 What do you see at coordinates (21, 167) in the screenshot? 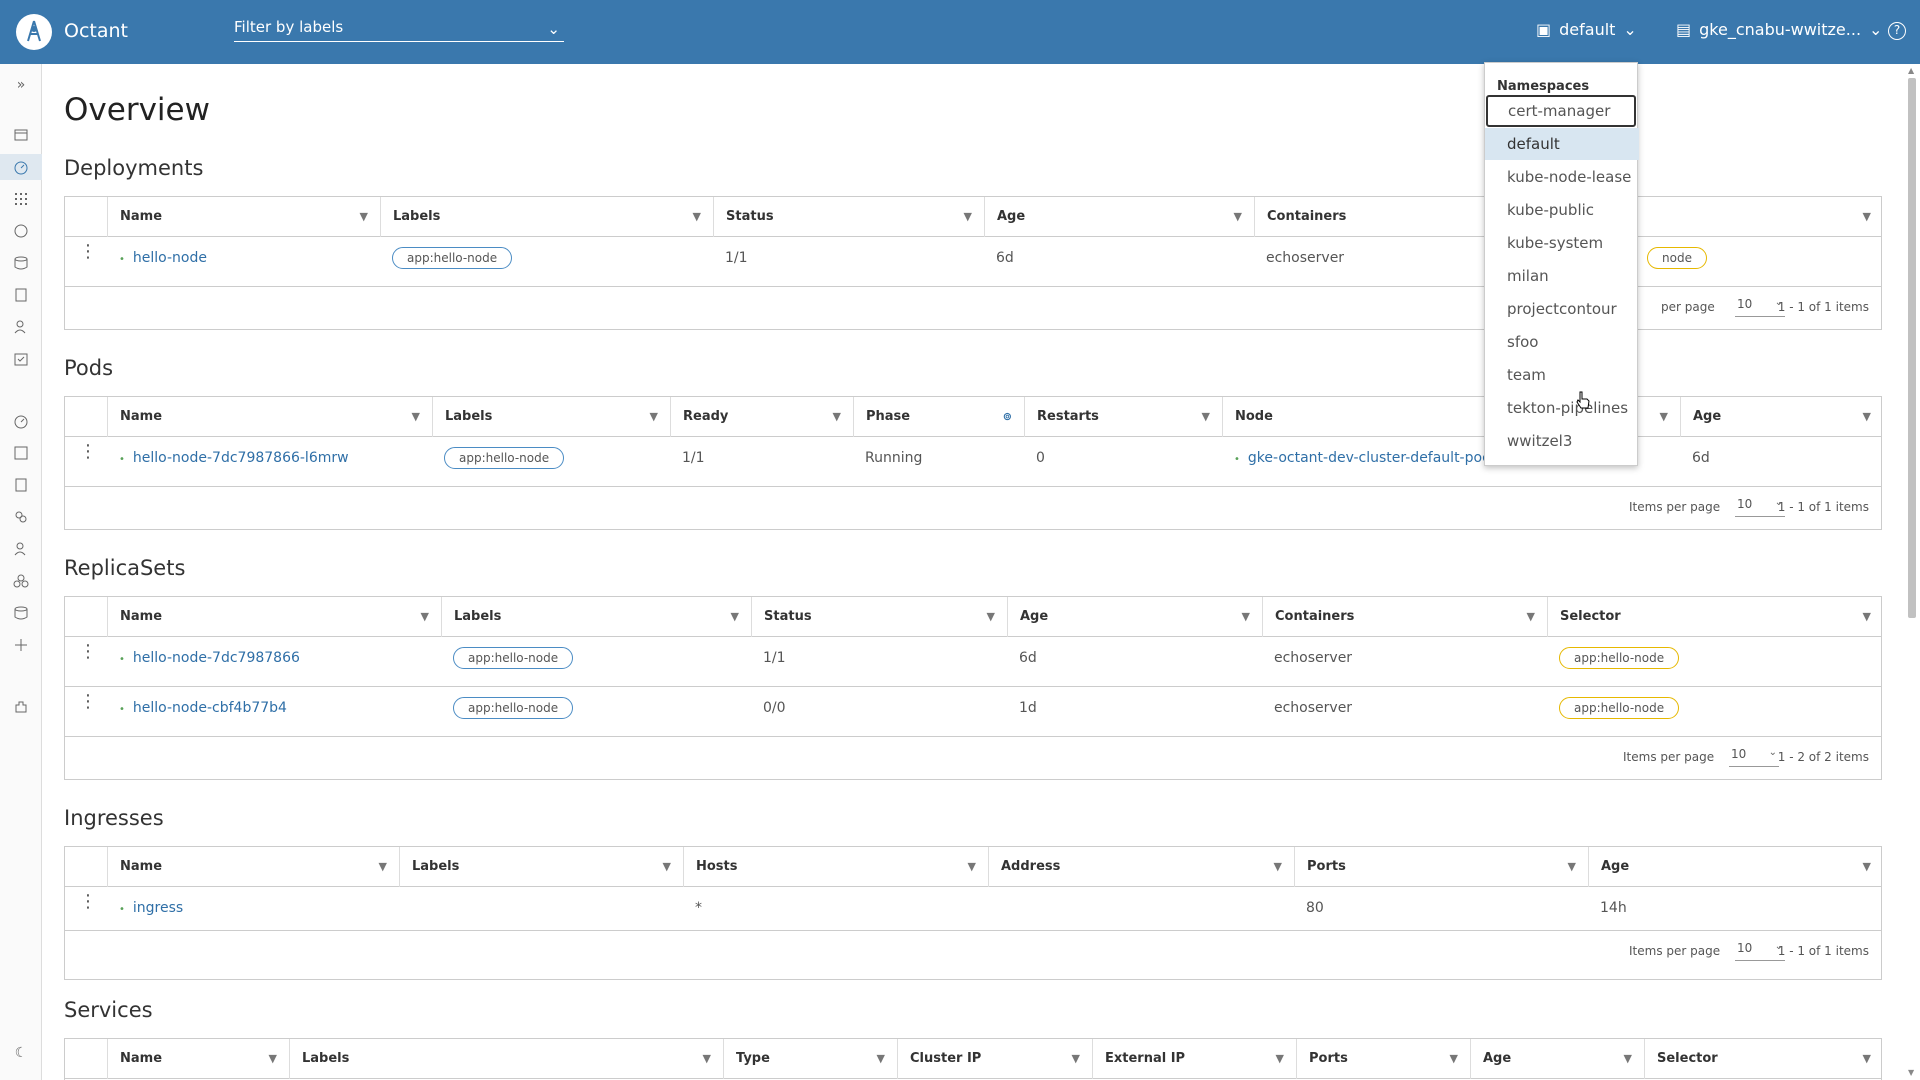
I see `overview-icon` at bounding box center [21, 167].